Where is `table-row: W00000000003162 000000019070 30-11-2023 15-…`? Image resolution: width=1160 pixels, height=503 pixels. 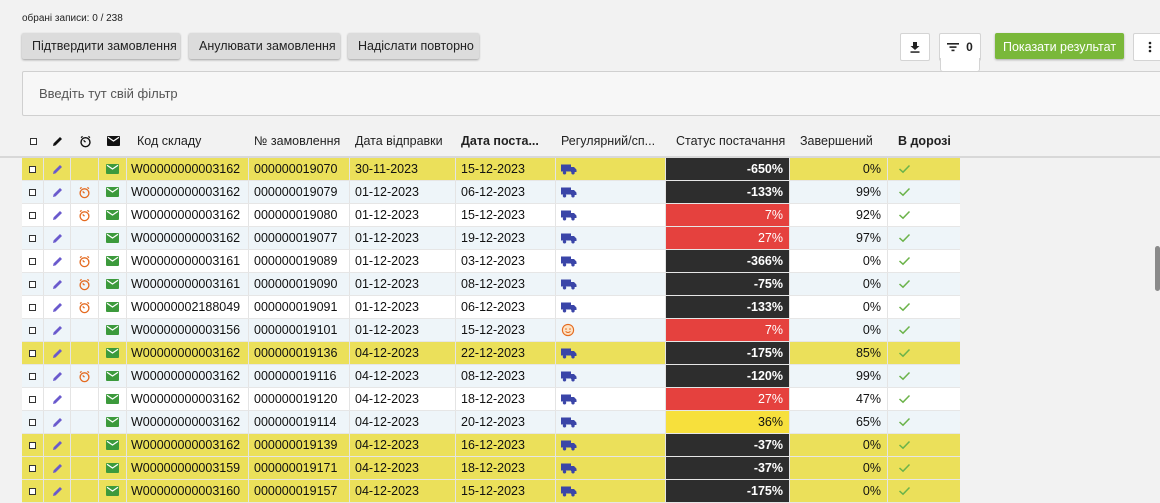
table-row: W00000000003162 000000019070 30-11-2023 15-… is located at coordinates (491, 169).